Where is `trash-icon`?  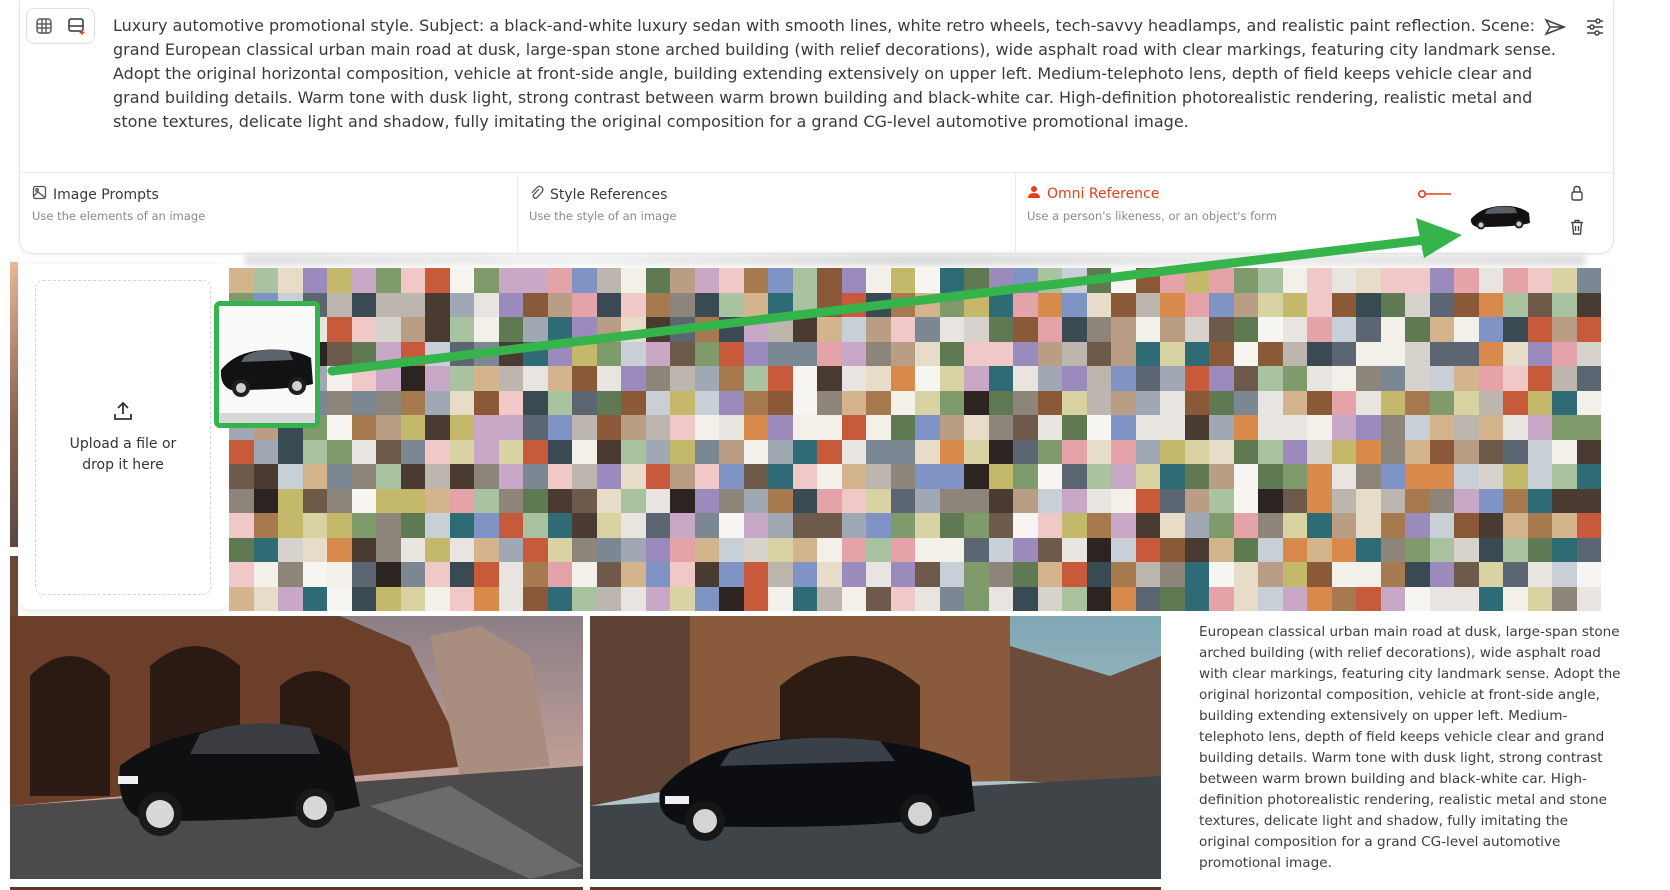
trash-icon is located at coordinates (1577, 227).